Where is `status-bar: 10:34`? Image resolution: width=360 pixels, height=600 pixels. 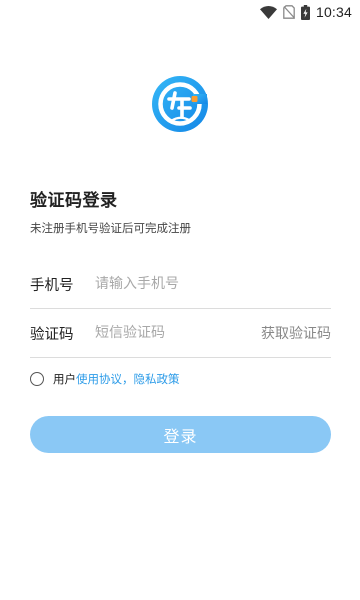 status-bar: 10:34 is located at coordinates (180, 12).